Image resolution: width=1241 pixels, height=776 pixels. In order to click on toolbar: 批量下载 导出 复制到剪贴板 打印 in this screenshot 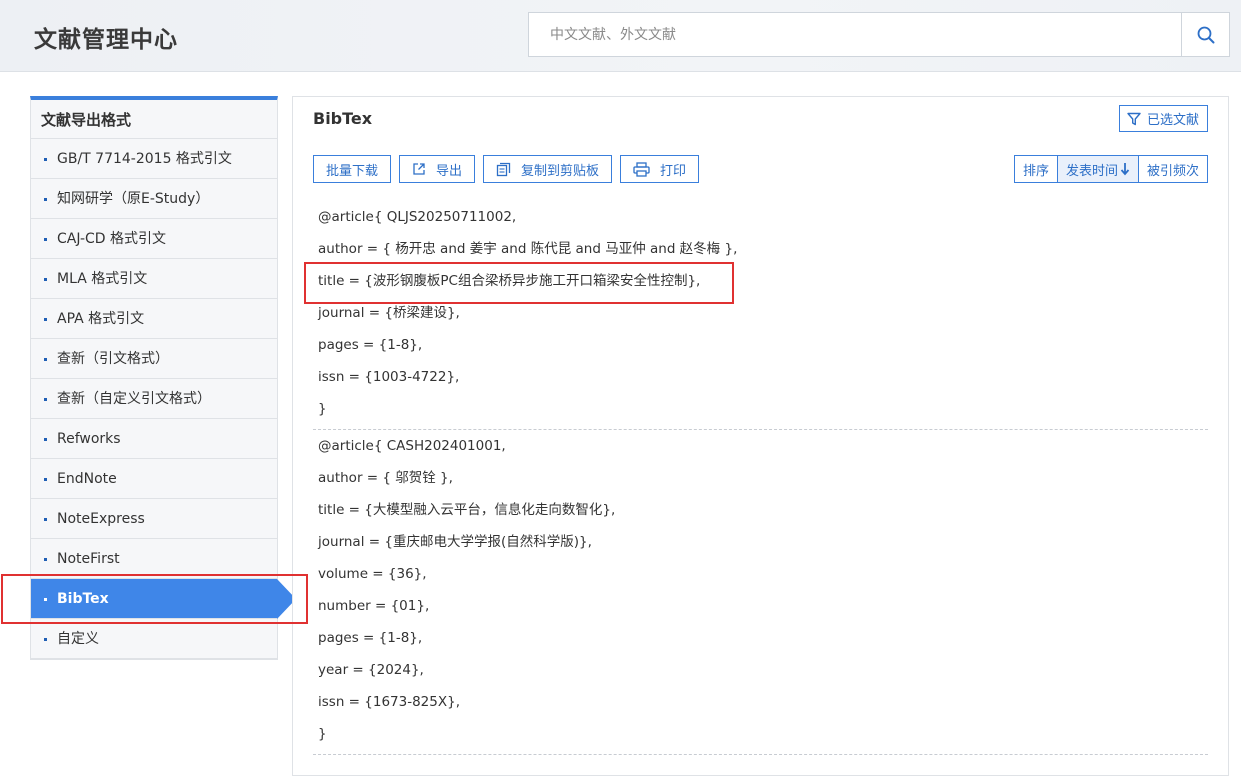, I will do `click(506, 169)`.